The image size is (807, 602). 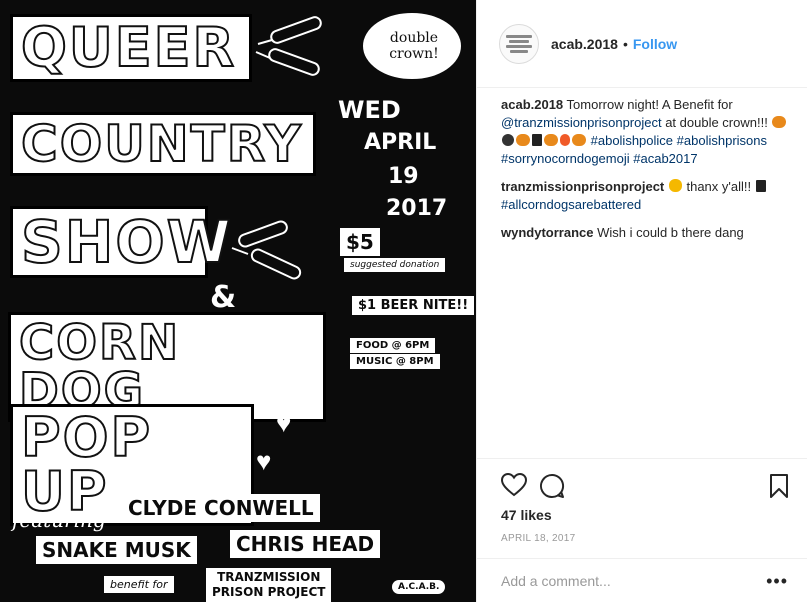 I want to click on bomb-emoji, so click(x=508, y=140).